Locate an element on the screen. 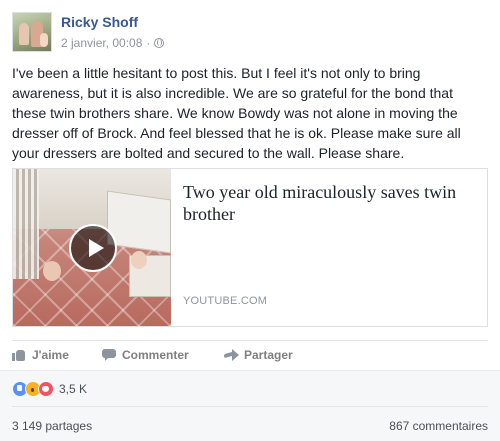 Image resolution: width=500 pixels, height=441 pixels. video-thumbnail is located at coordinates (92, 247).